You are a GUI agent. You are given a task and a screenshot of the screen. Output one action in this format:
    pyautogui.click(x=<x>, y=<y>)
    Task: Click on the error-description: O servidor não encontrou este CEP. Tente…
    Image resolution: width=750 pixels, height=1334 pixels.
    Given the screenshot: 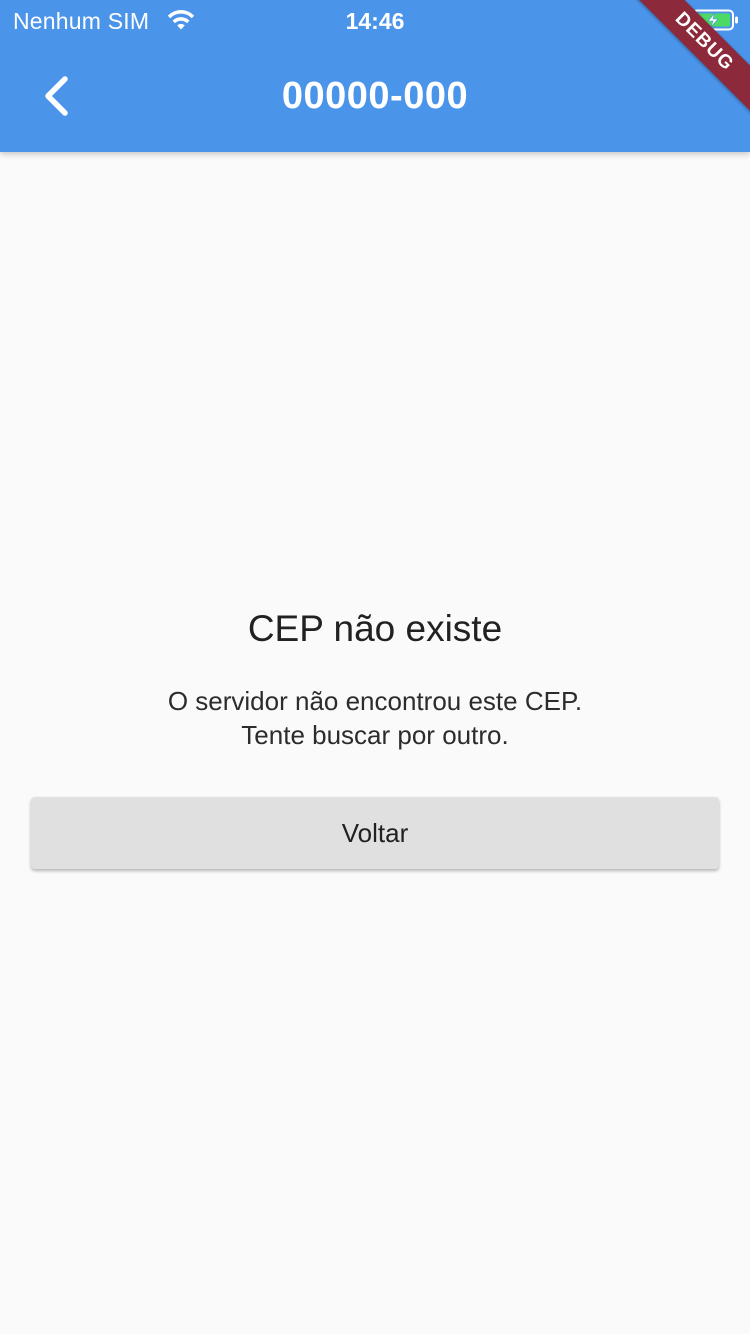 What is the action you would take?
    pyautogui.click(x=375, y=718)
    